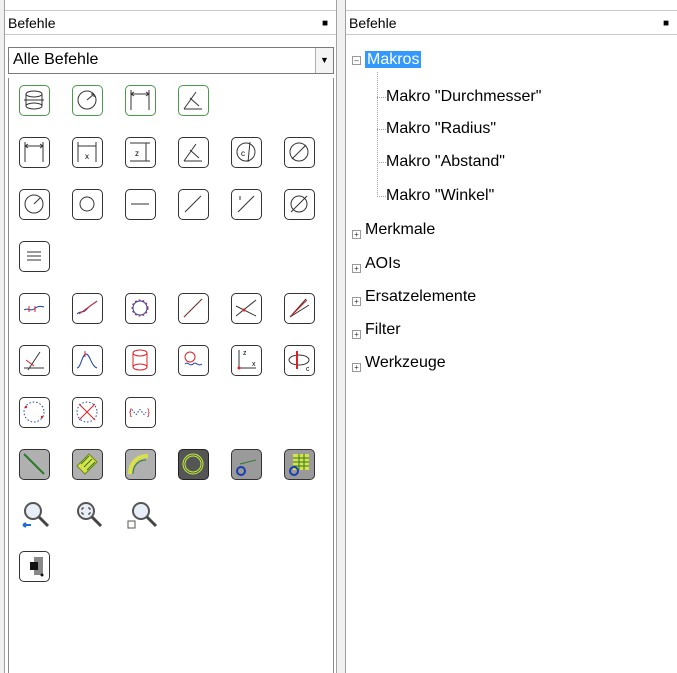  Describe the element at coordinates (246, 152) in the screenshot. I see `angle-c-icon: c` at that location.